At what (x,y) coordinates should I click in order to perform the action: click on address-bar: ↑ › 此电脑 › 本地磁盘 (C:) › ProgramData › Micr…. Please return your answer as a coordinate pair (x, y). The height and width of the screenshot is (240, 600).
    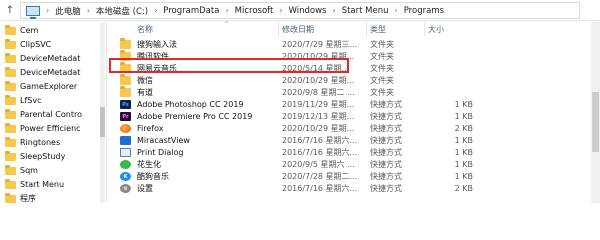
    Looking at the image, I should click on (300, 10).